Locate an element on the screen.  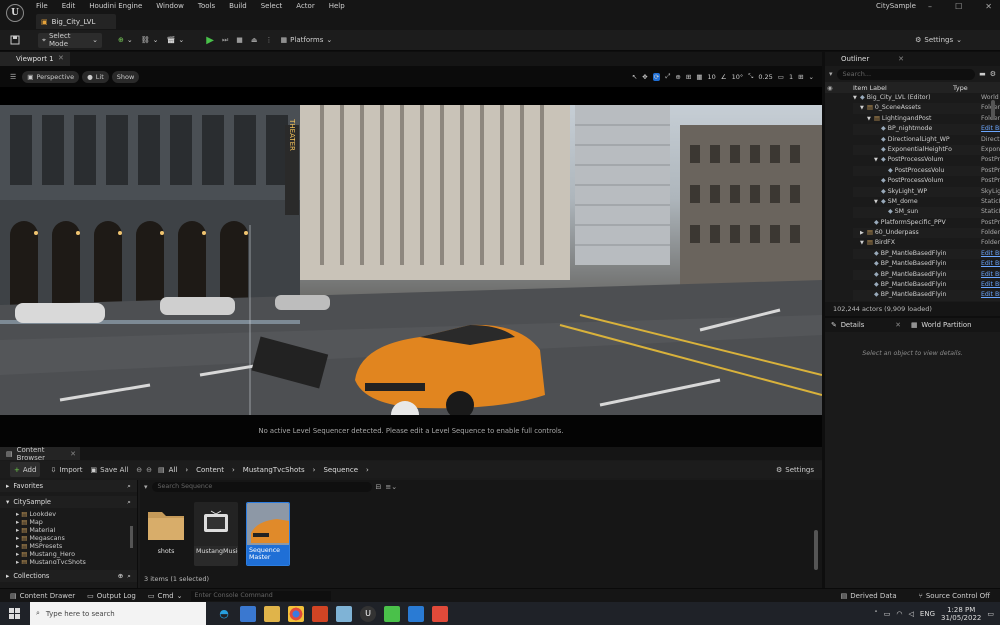
save-search-icon: ⊟ is located at coordinates (379, 487).